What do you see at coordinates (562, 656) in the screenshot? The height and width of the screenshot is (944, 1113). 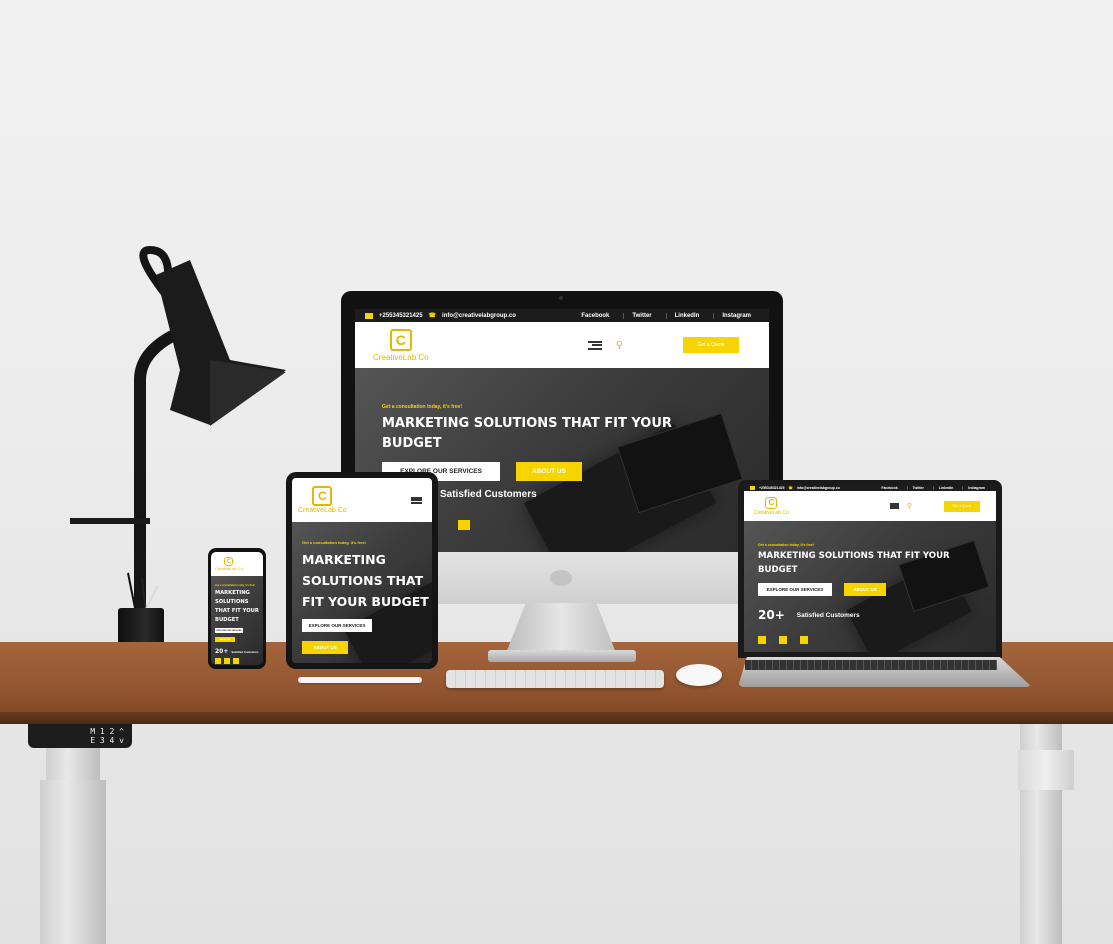 I see `monitor-foot` at bounding box center [562, 656].